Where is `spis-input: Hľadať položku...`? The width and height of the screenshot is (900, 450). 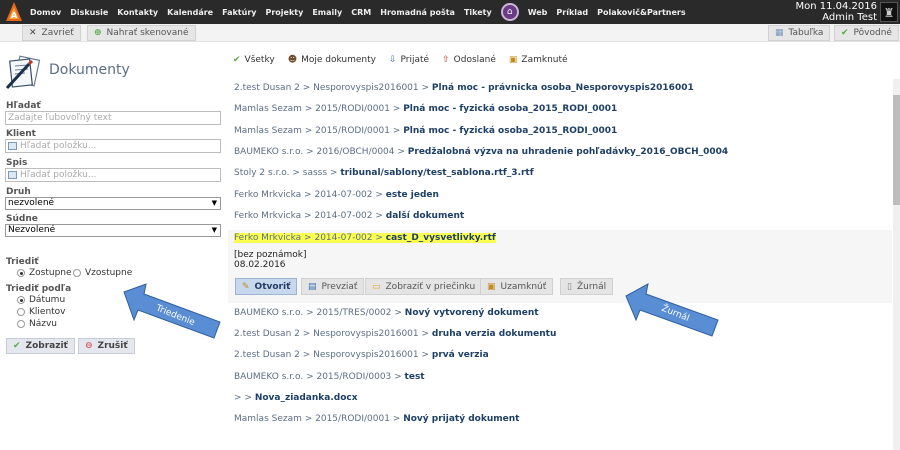 spis-input: Hľadať položku... is located at coordinates (113, 175).